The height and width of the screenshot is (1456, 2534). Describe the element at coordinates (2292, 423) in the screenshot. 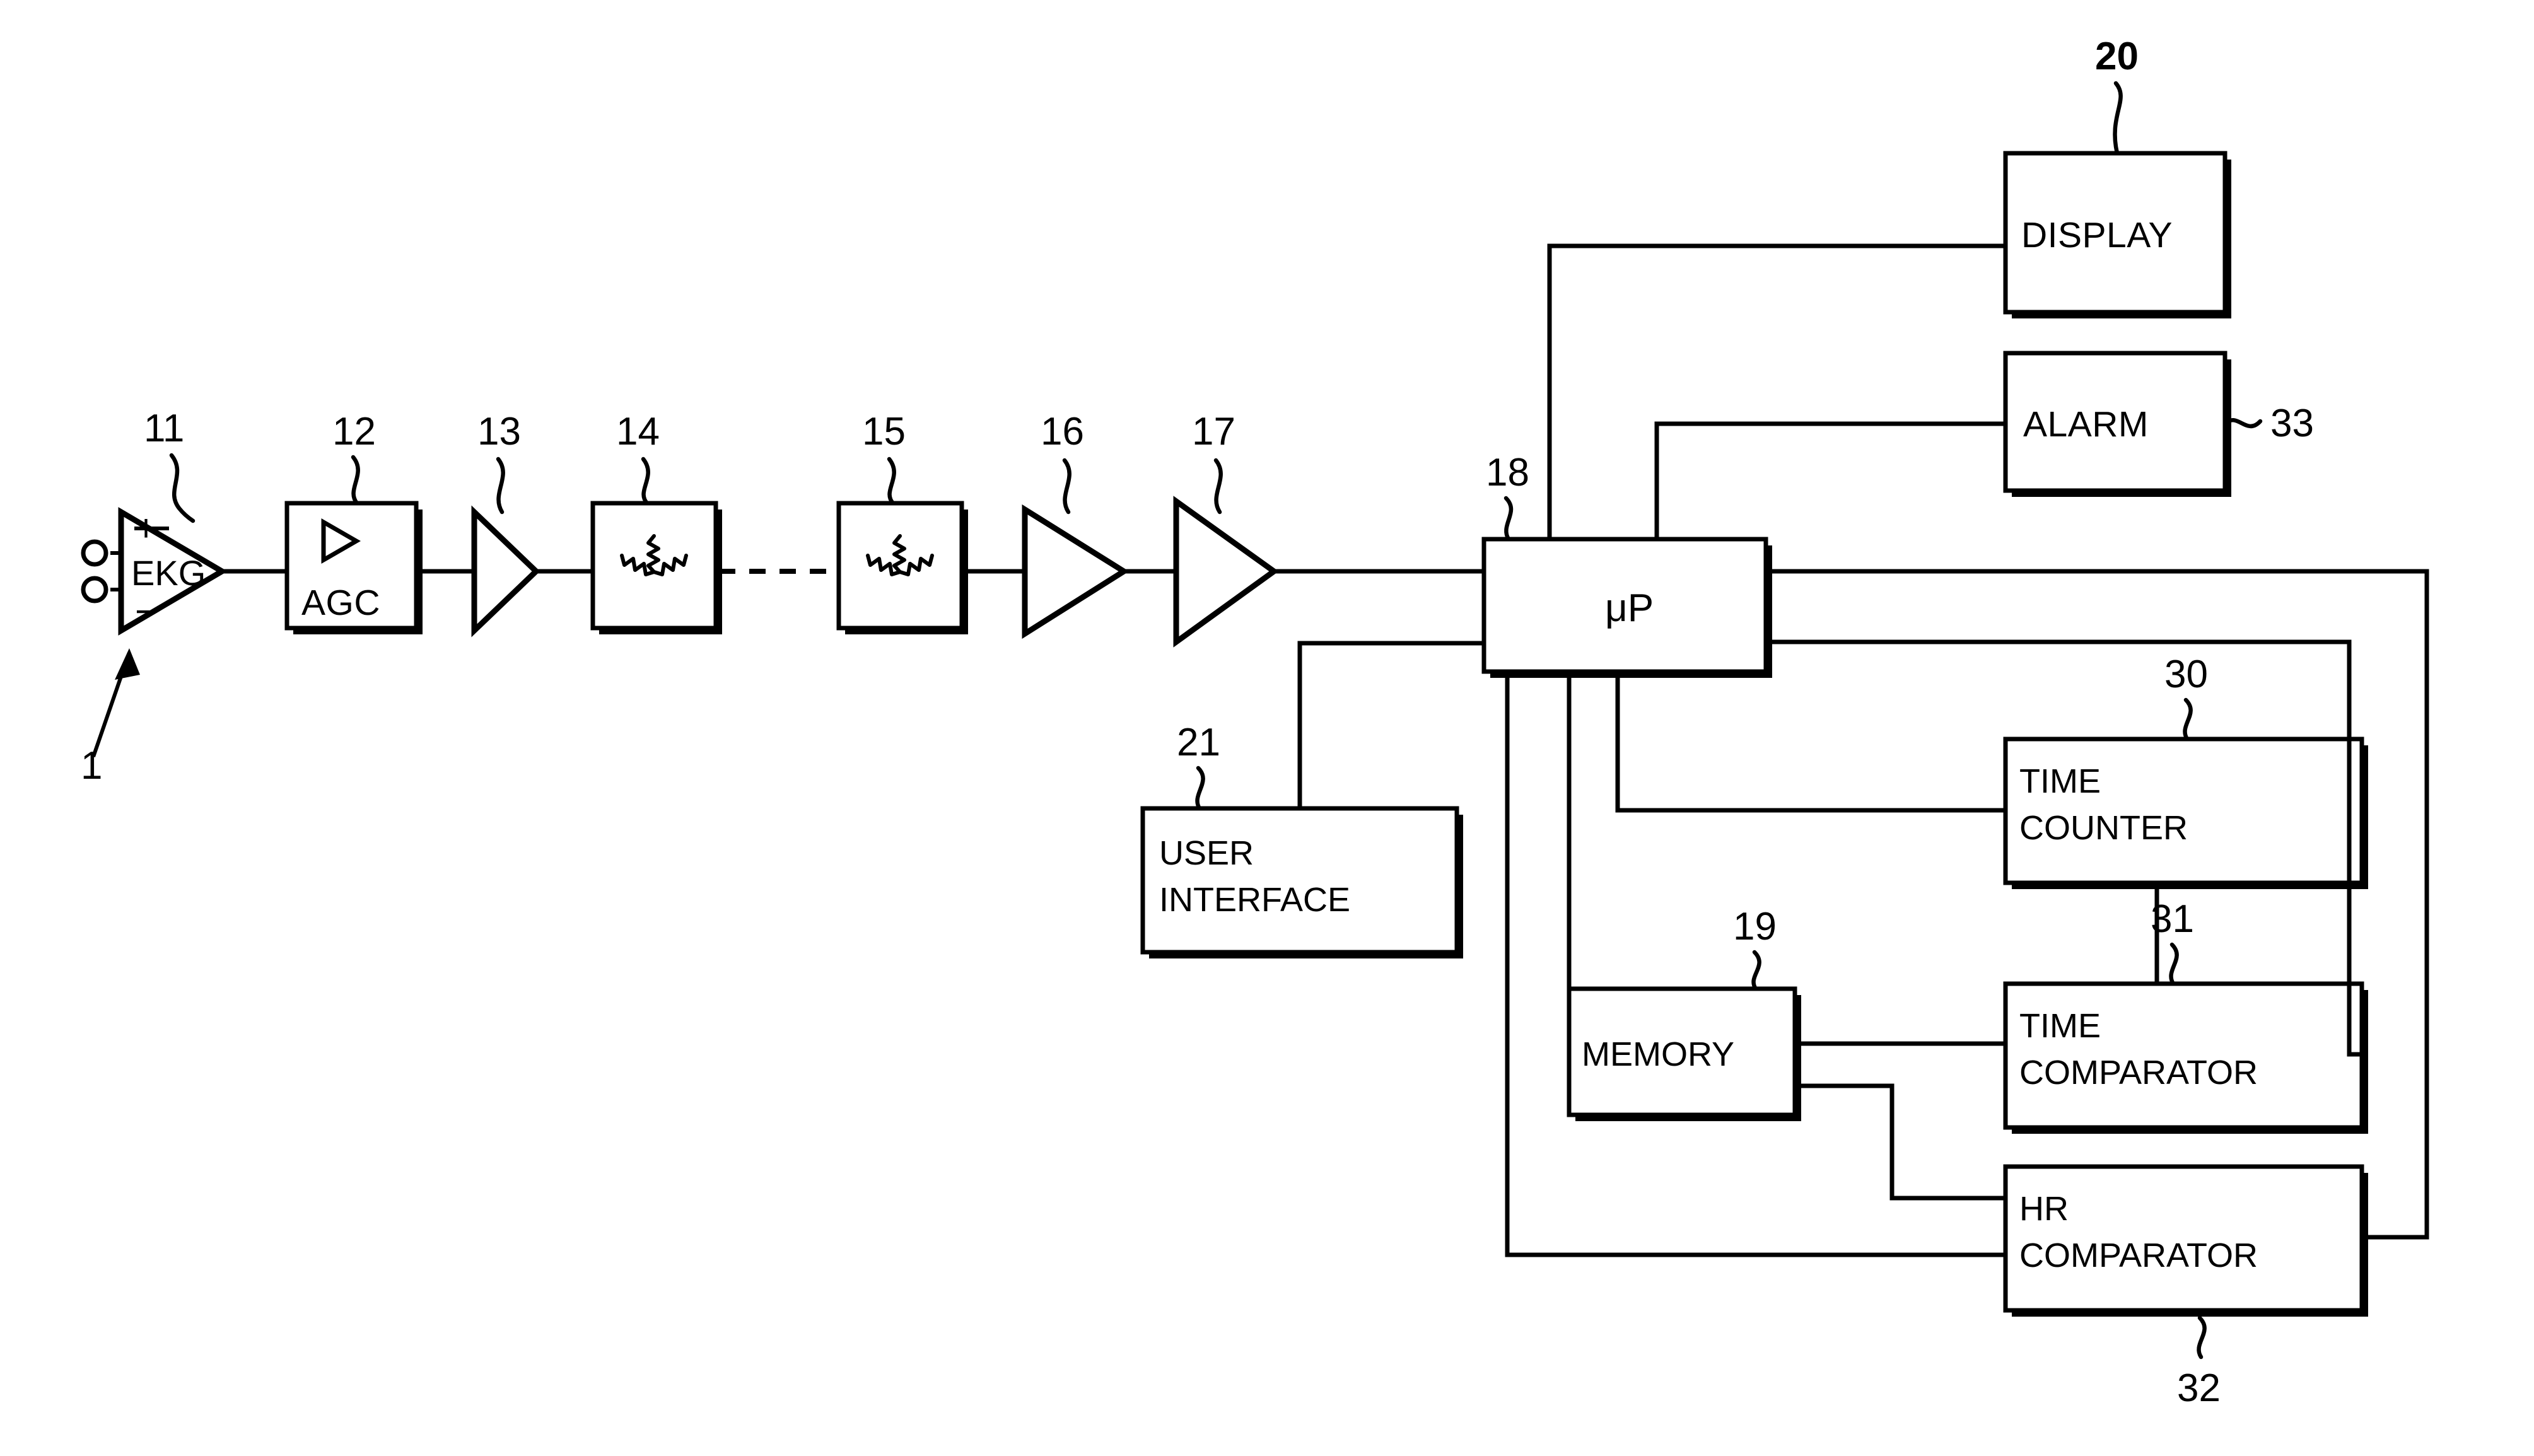

I see `ref-33-label: 33` at that location.